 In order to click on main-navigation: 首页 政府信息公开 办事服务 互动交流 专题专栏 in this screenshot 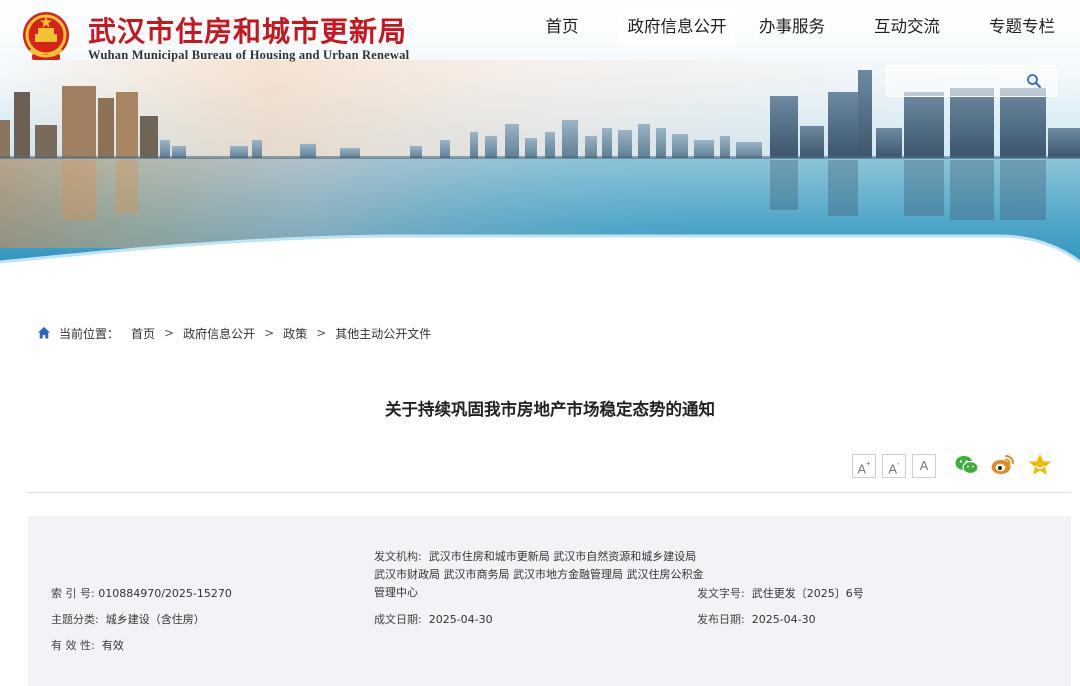, I will do `click(540, 27)`.